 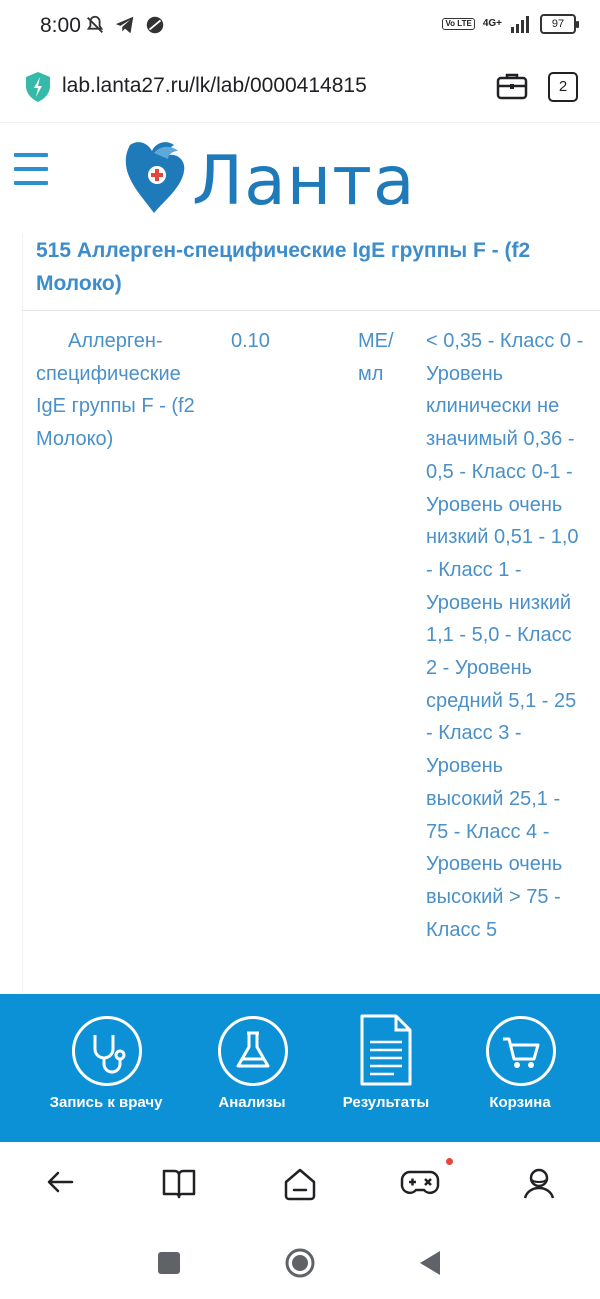 I want to click on game-controller-icon, so click(x=420, y=1183).